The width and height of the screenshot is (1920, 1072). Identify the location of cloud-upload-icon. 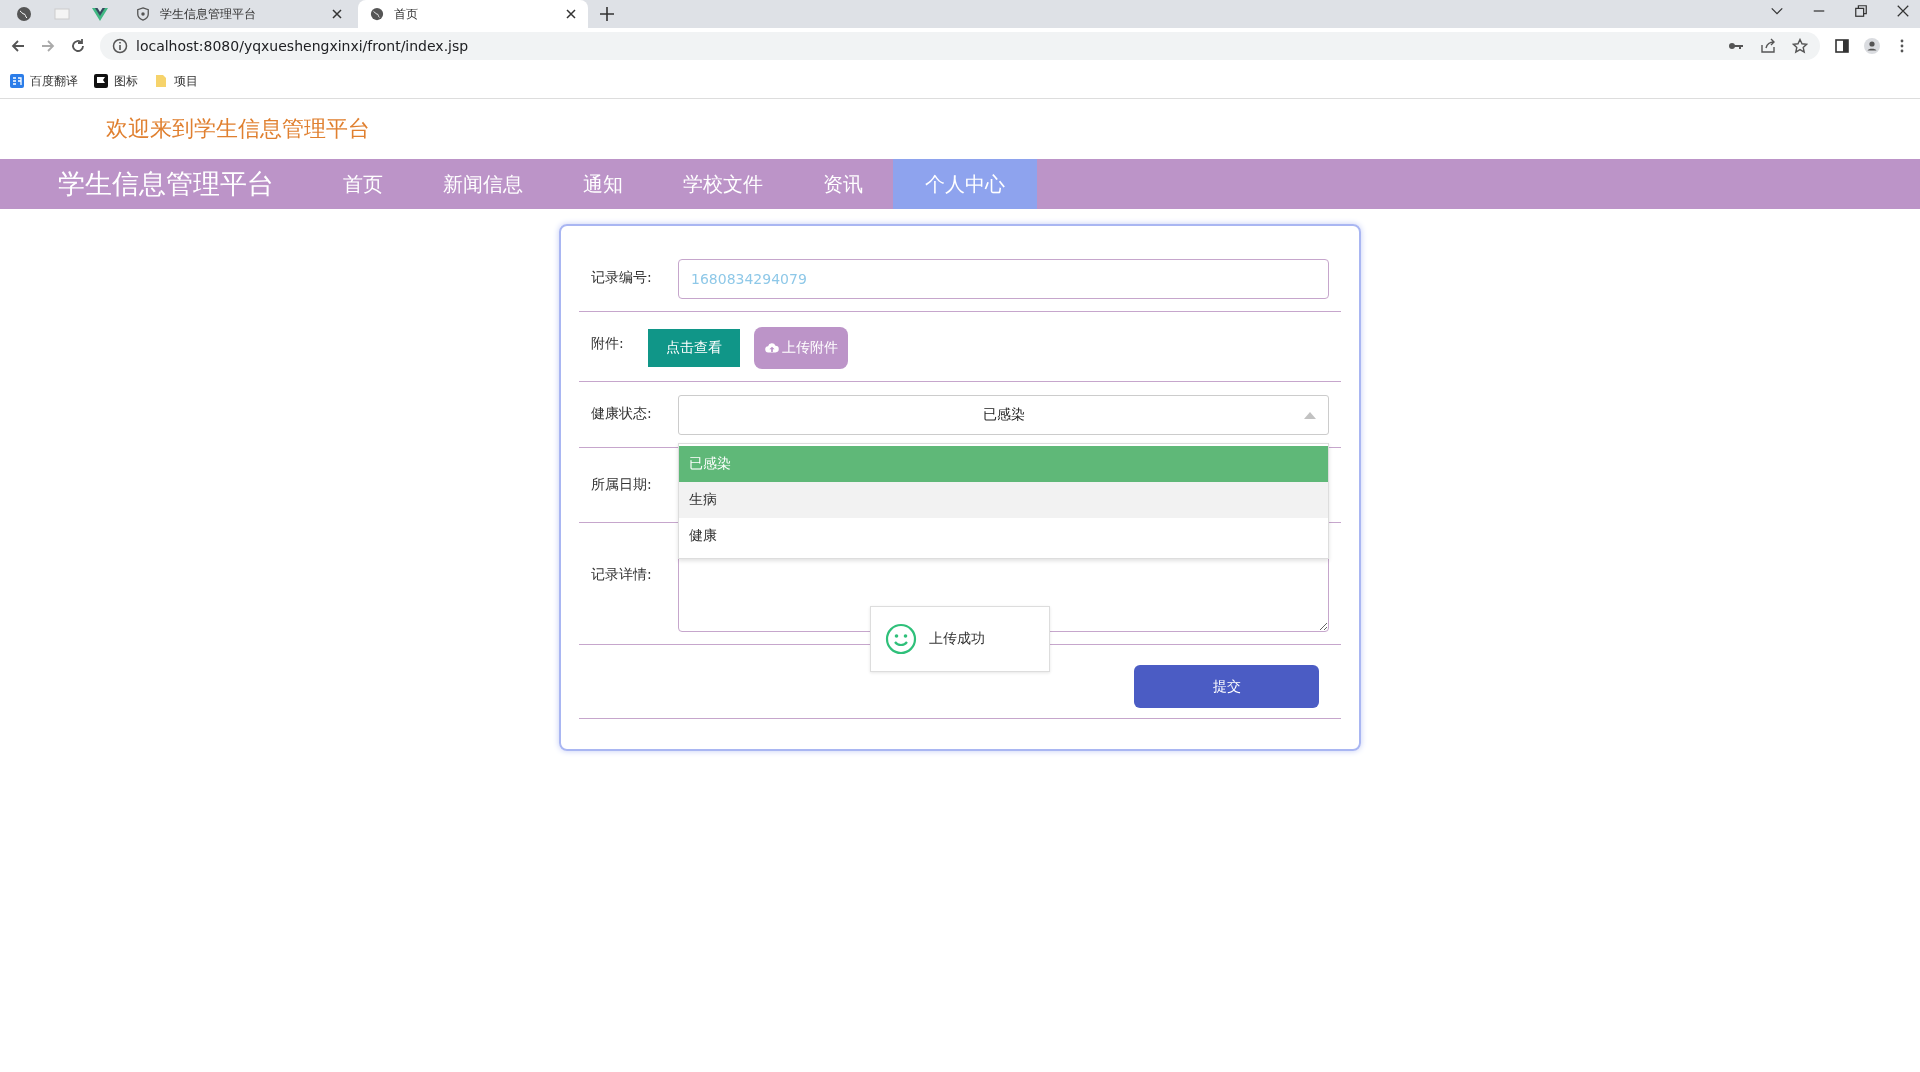
(771, 348).